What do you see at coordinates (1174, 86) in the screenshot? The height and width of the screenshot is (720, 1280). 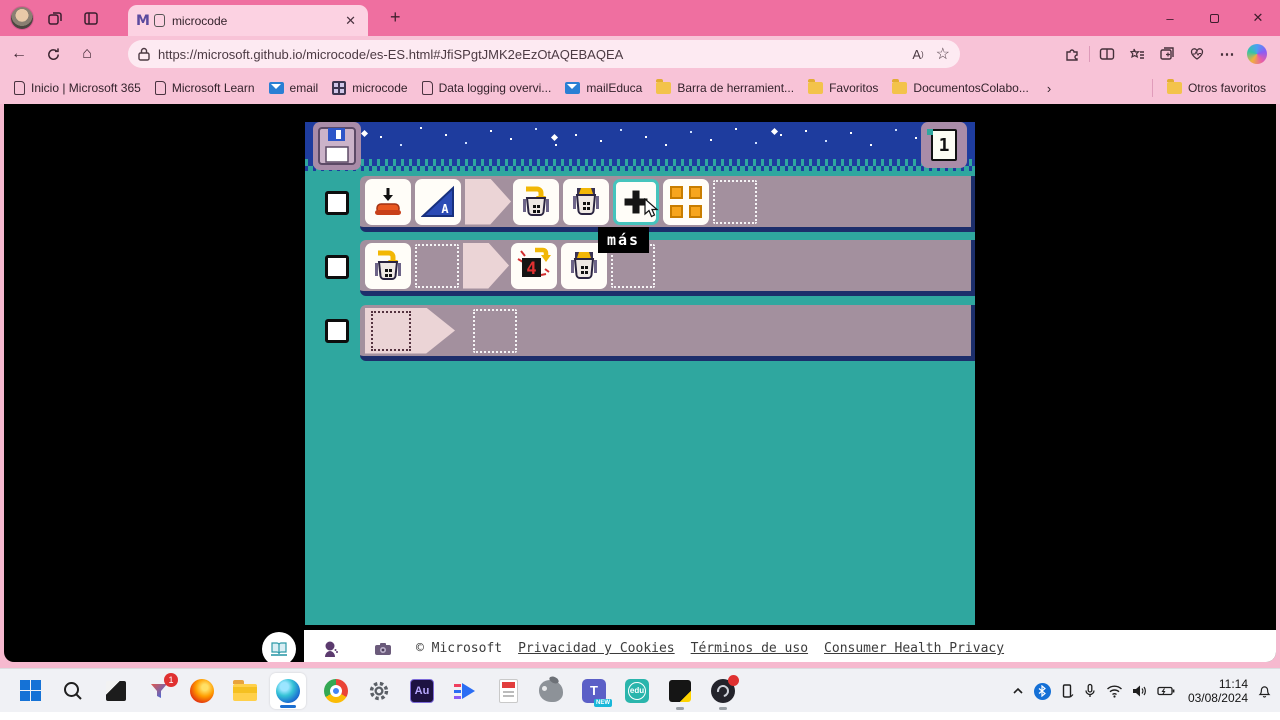 I see `folder-icon` at bounding box center [1174, 86].